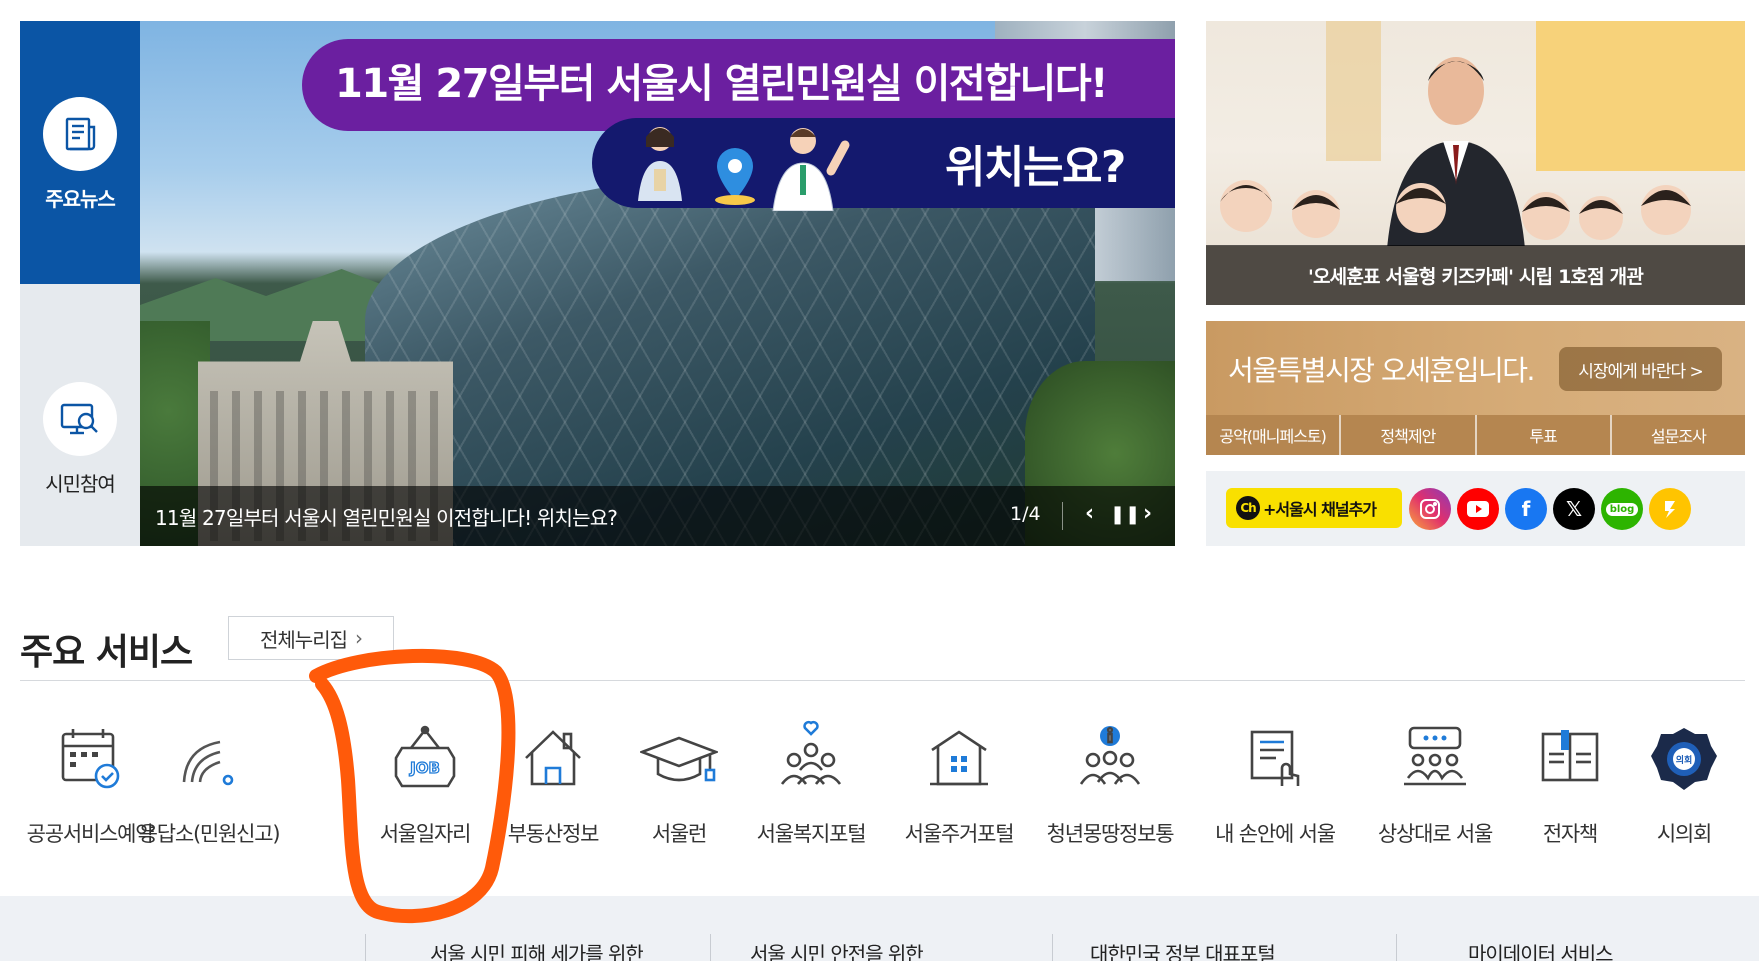  Describe the element at coordinates (80, 134) in the screenshot. I see `newspaper-icon` at that location.